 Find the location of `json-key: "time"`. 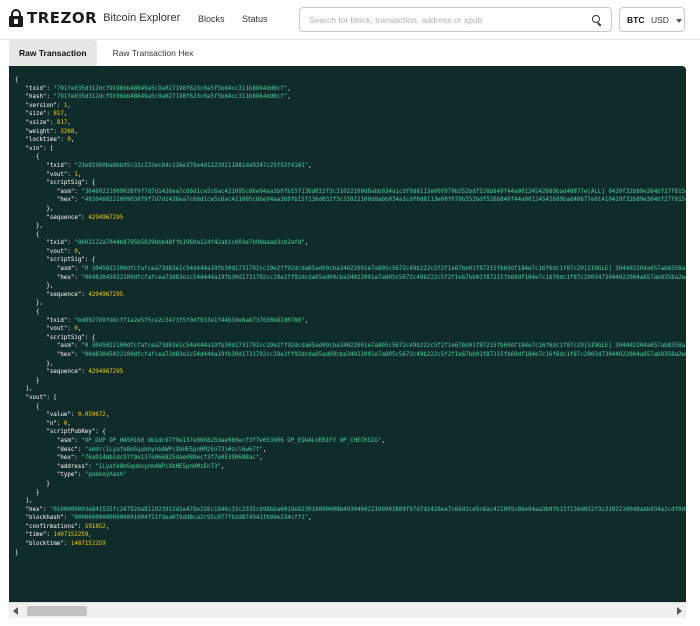

json-key: "time" is located at coordinates (36, 535).